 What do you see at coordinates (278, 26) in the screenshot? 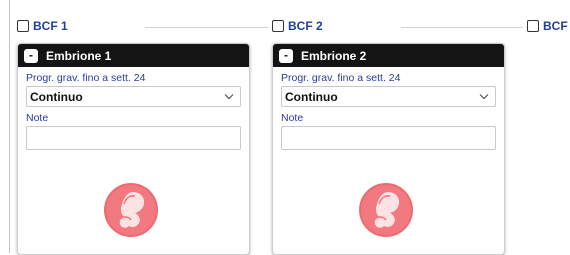
I see `bcf-2-checkbox` at bounding box center [278, 26].